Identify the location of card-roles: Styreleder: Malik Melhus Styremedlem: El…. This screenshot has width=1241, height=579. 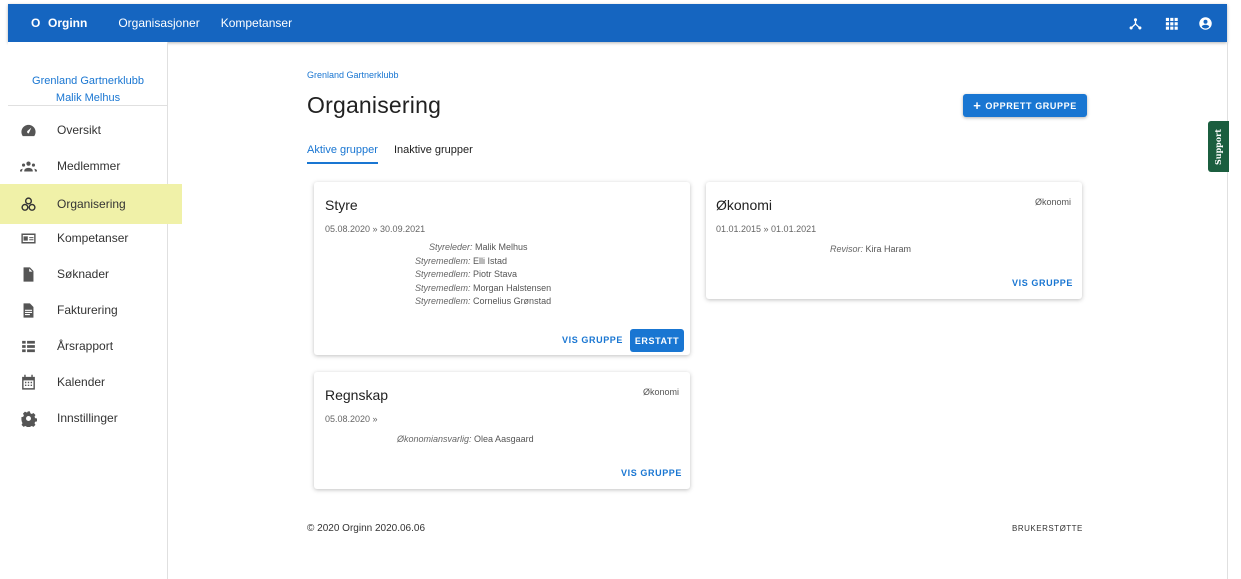
(483, 275).